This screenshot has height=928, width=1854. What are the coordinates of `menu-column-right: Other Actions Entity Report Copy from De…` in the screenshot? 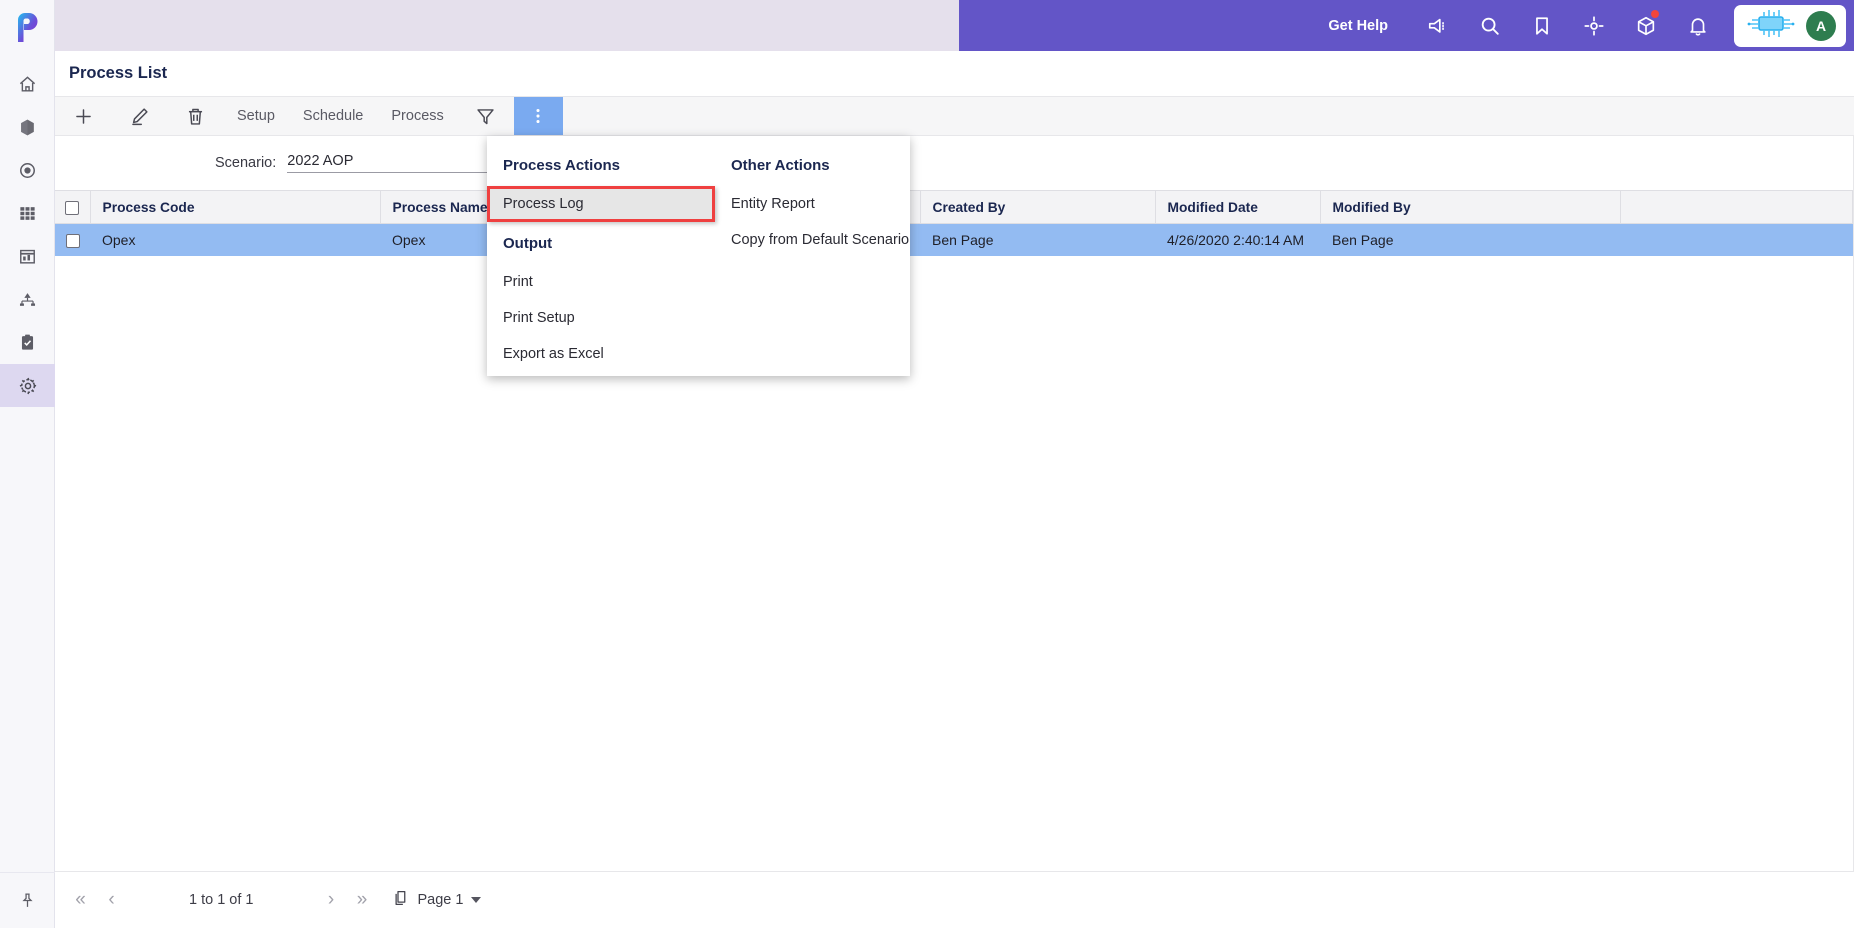 It's located at (812, 256).